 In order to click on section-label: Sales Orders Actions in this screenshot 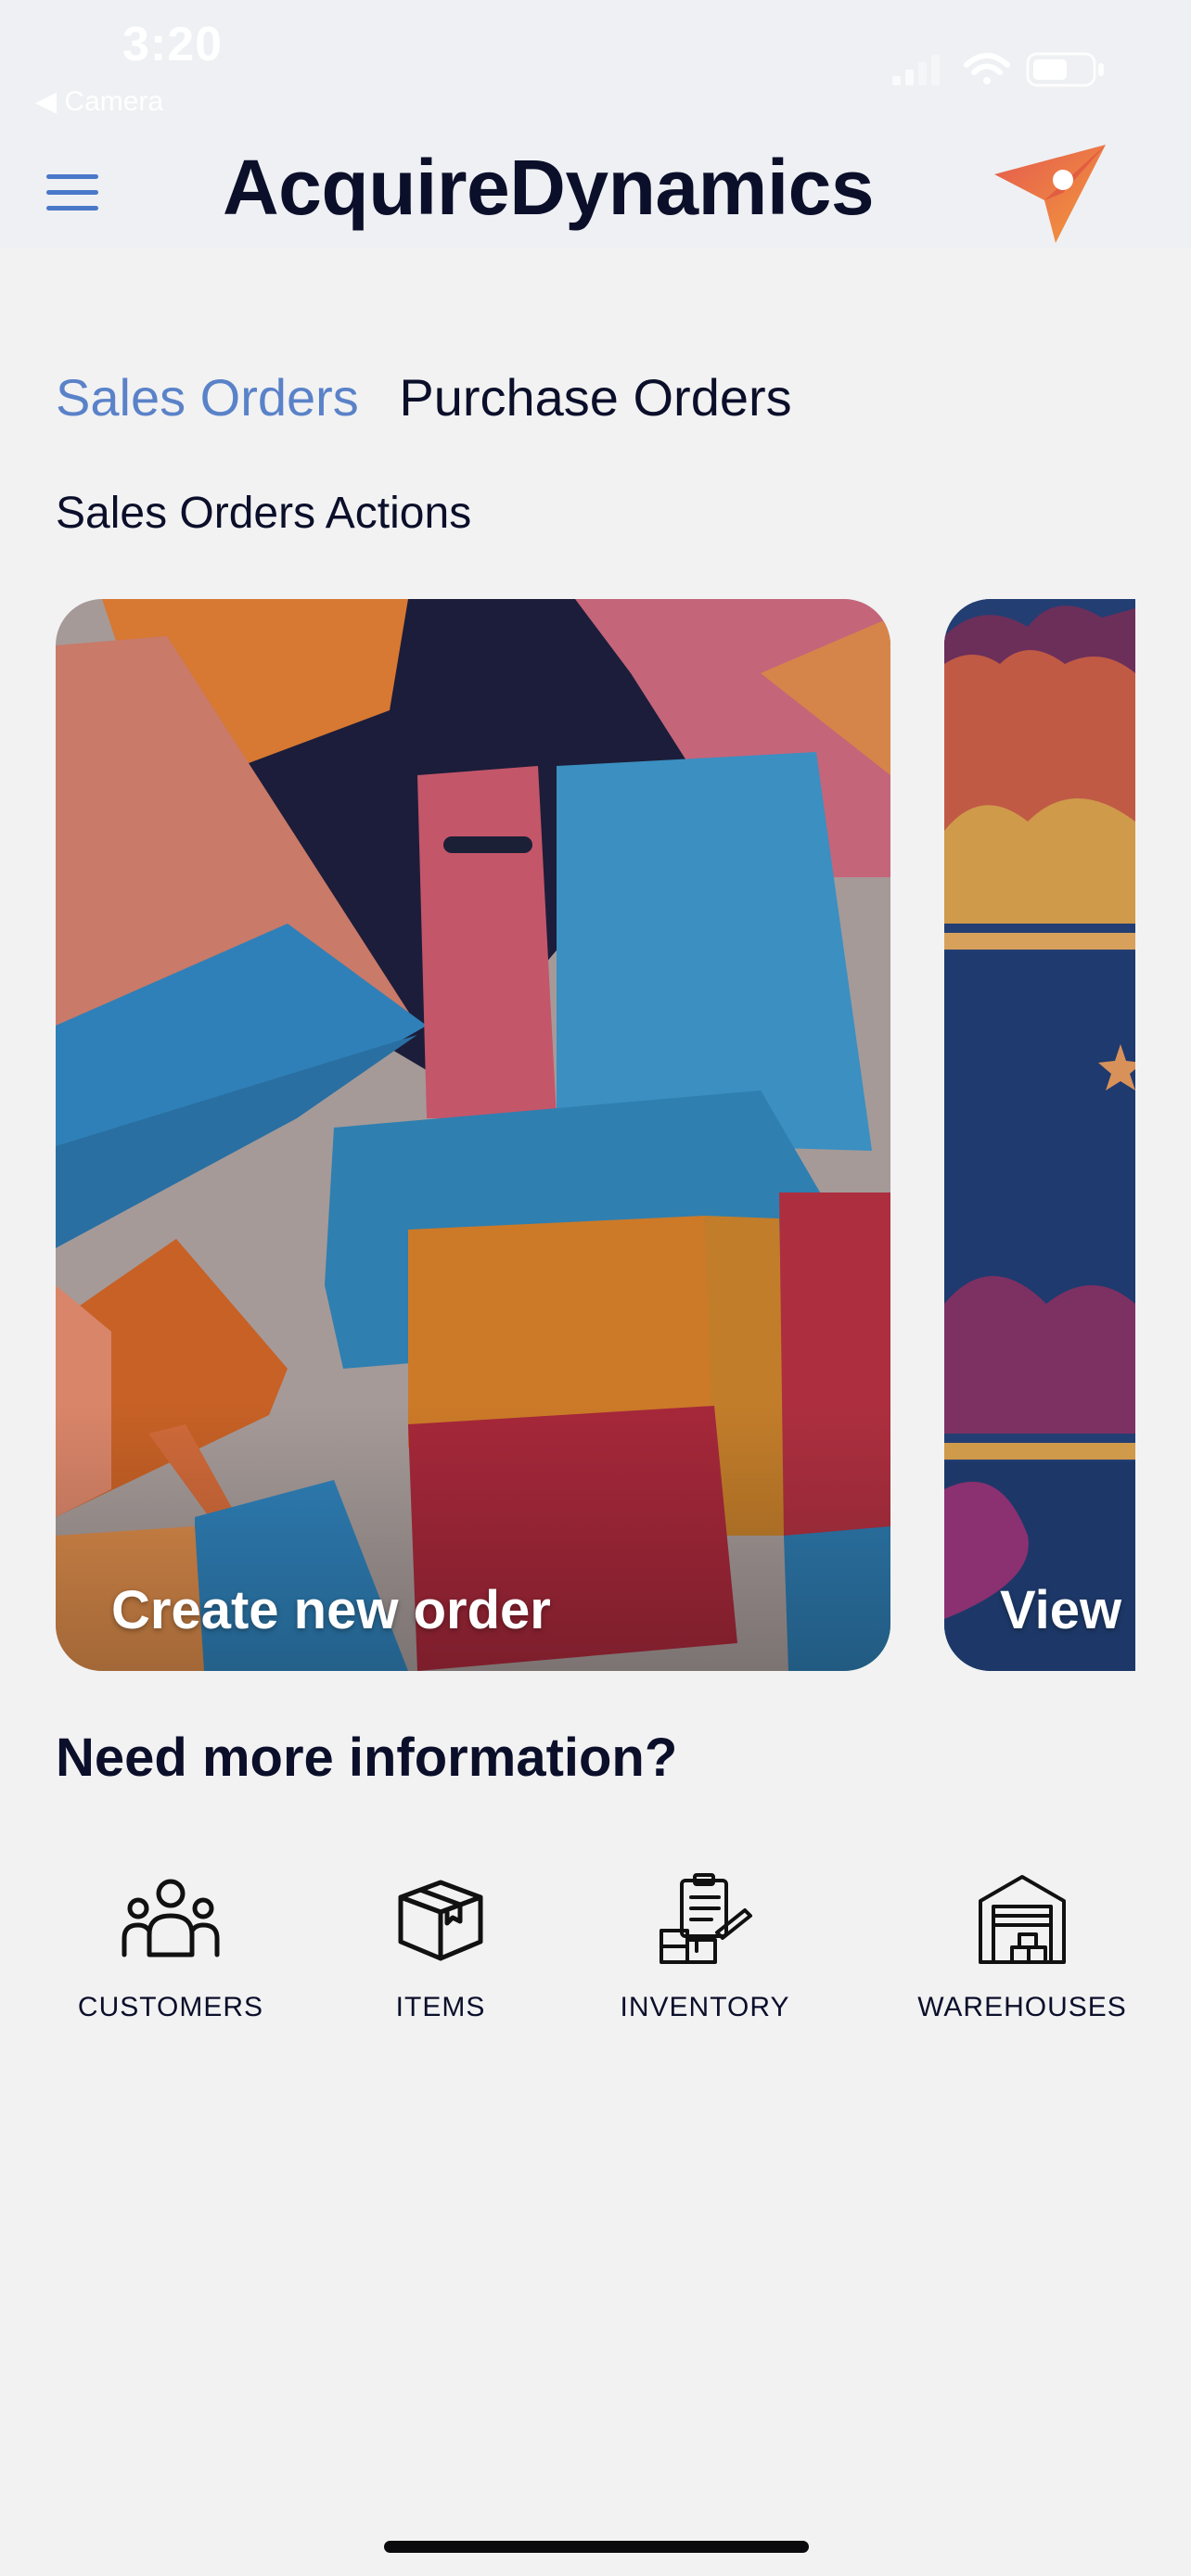, I will do `click(264, 513)`.